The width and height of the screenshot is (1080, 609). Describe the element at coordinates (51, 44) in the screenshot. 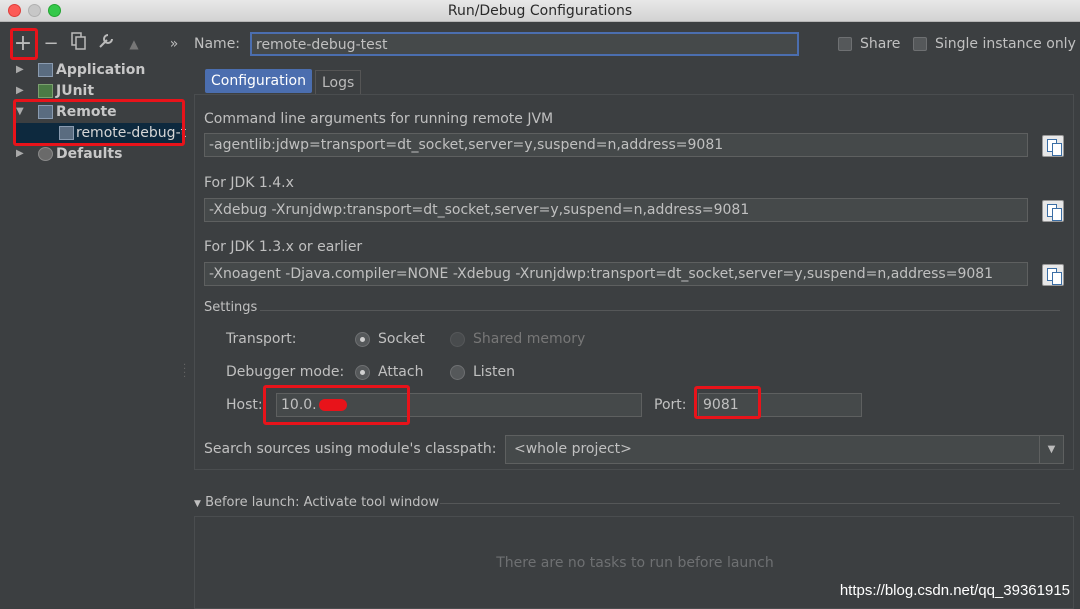

I see `remove-configuration-button: −` at that location.